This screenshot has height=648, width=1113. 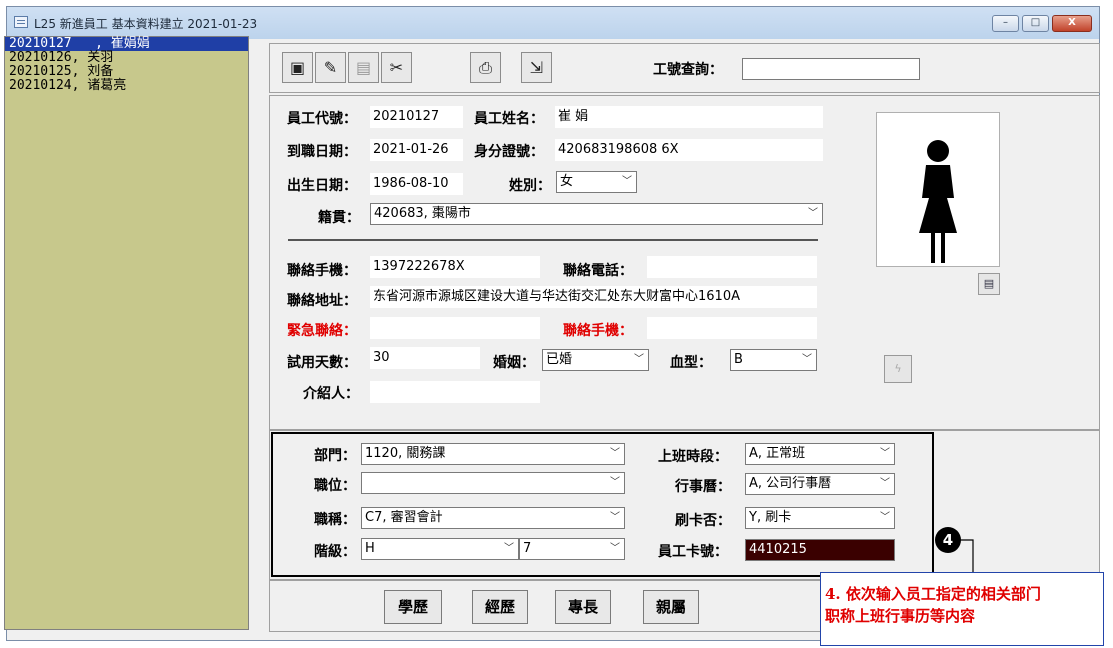 What do you see at coordinates (485, 67) in the screenshot?
I see `print-icon: ⎙` at bounding box center [485, 67].